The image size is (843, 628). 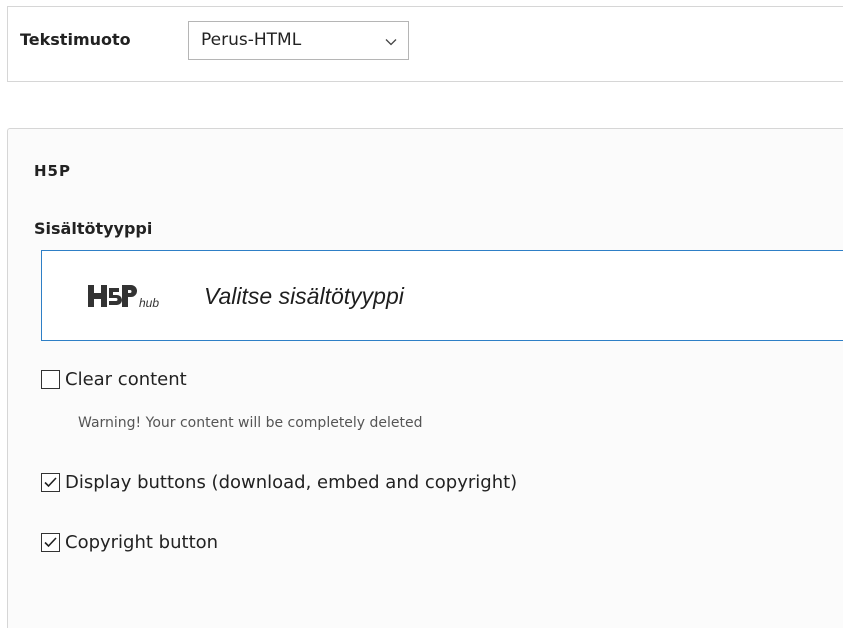 What do you see at coordinates (123, 297) in the screenshot?
I see `h5p-hub-logo-icon: hub` at bounding box center [123, 297].